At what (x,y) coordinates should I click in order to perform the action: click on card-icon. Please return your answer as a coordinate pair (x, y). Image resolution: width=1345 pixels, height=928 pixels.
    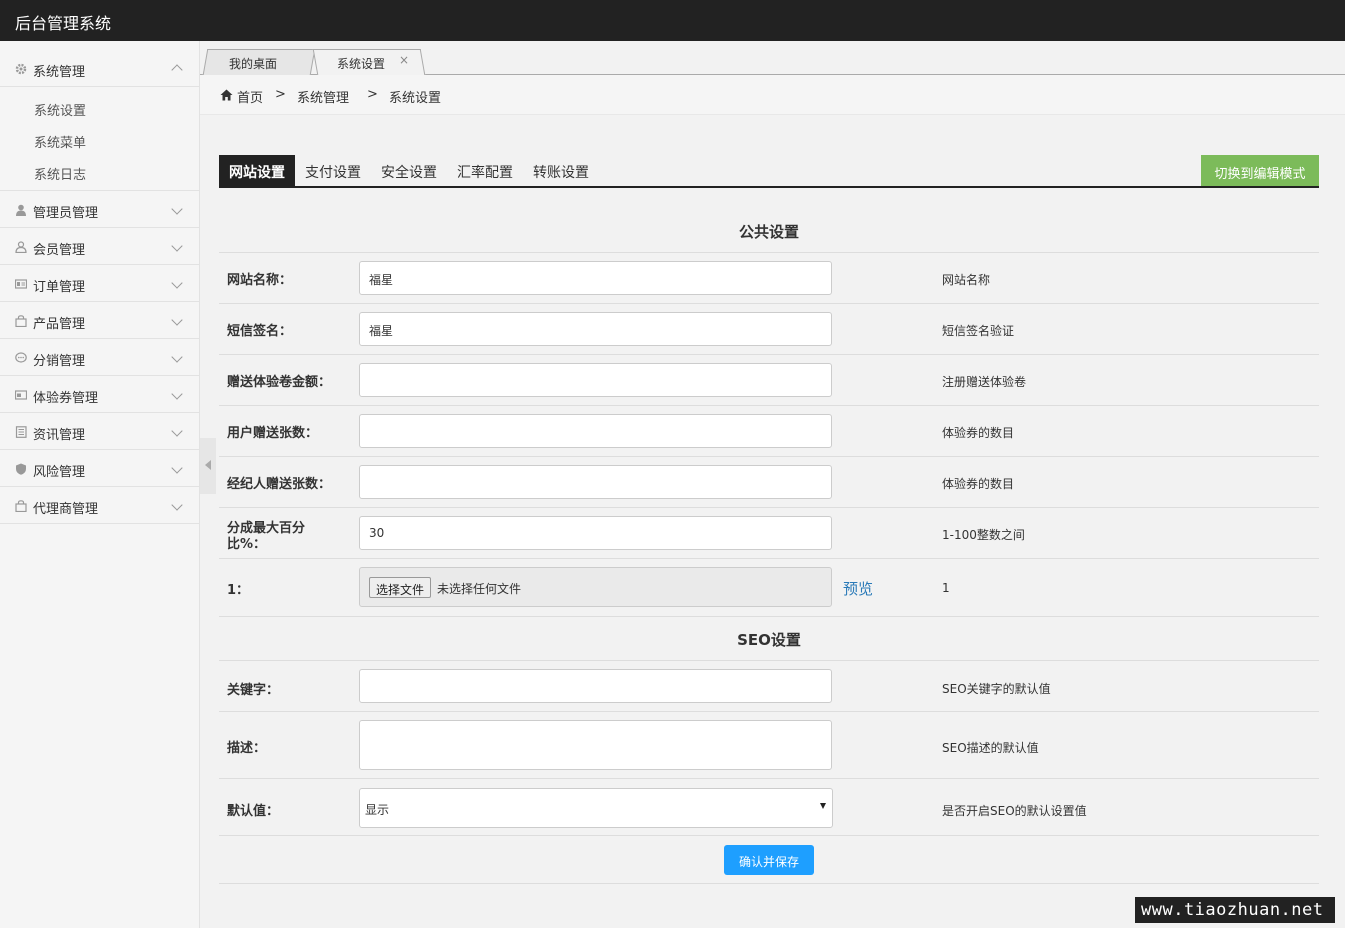
    Looking at the image, I should click on (21, 395).